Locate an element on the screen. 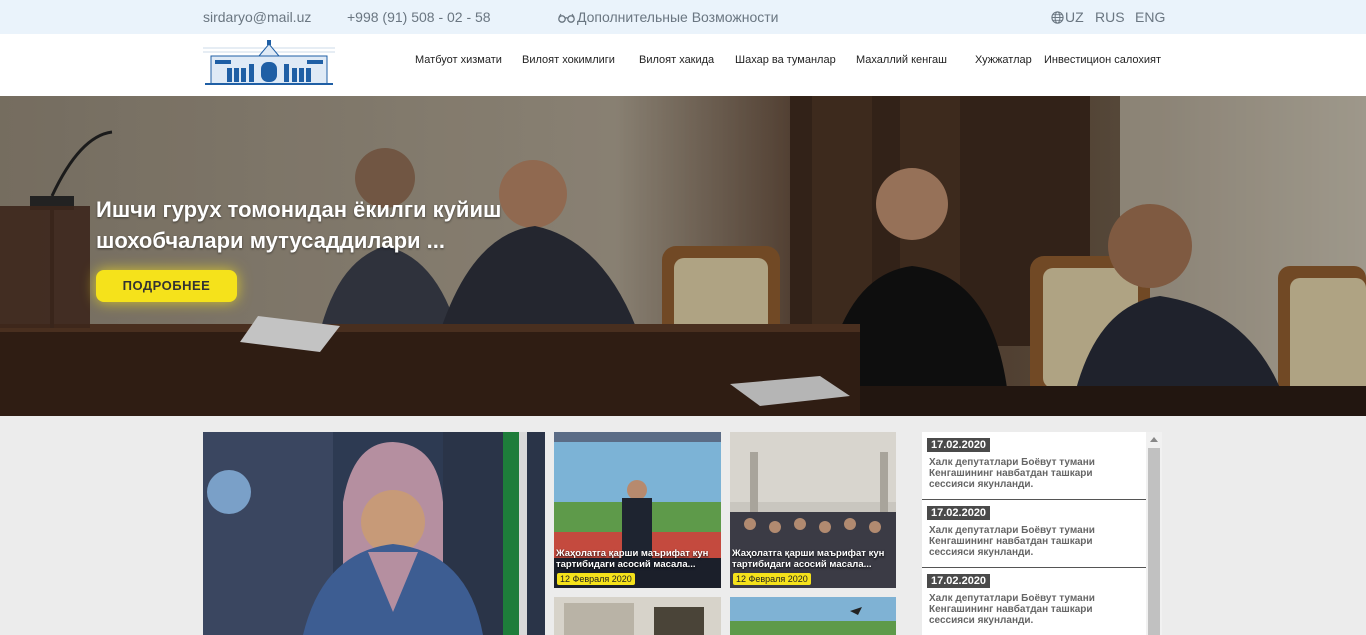 The width and height of the screenshot is (1366, 635). contact-phone: +998 (91) 508 - 02 - 58 is located at coordinates (419, 17).